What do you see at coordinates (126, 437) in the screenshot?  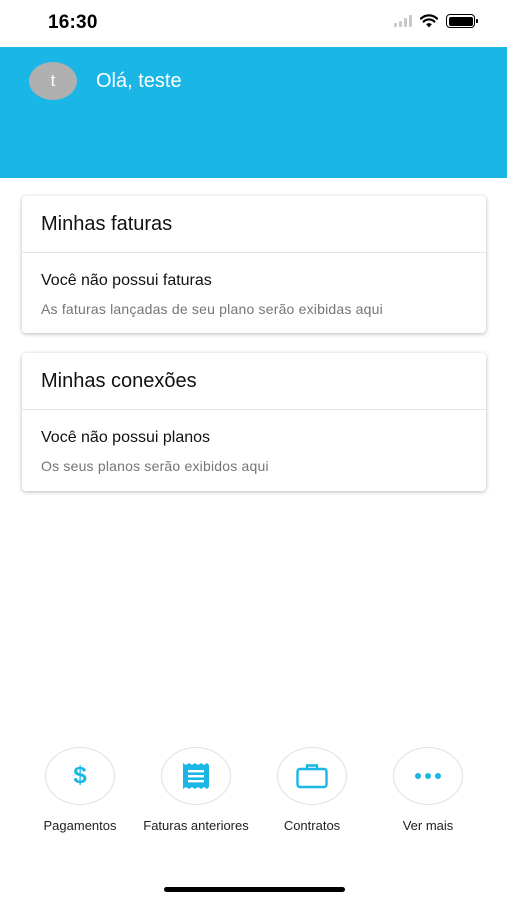 I see `connections-empty-title: Você não possui planos` at bounding box center [126, 437].